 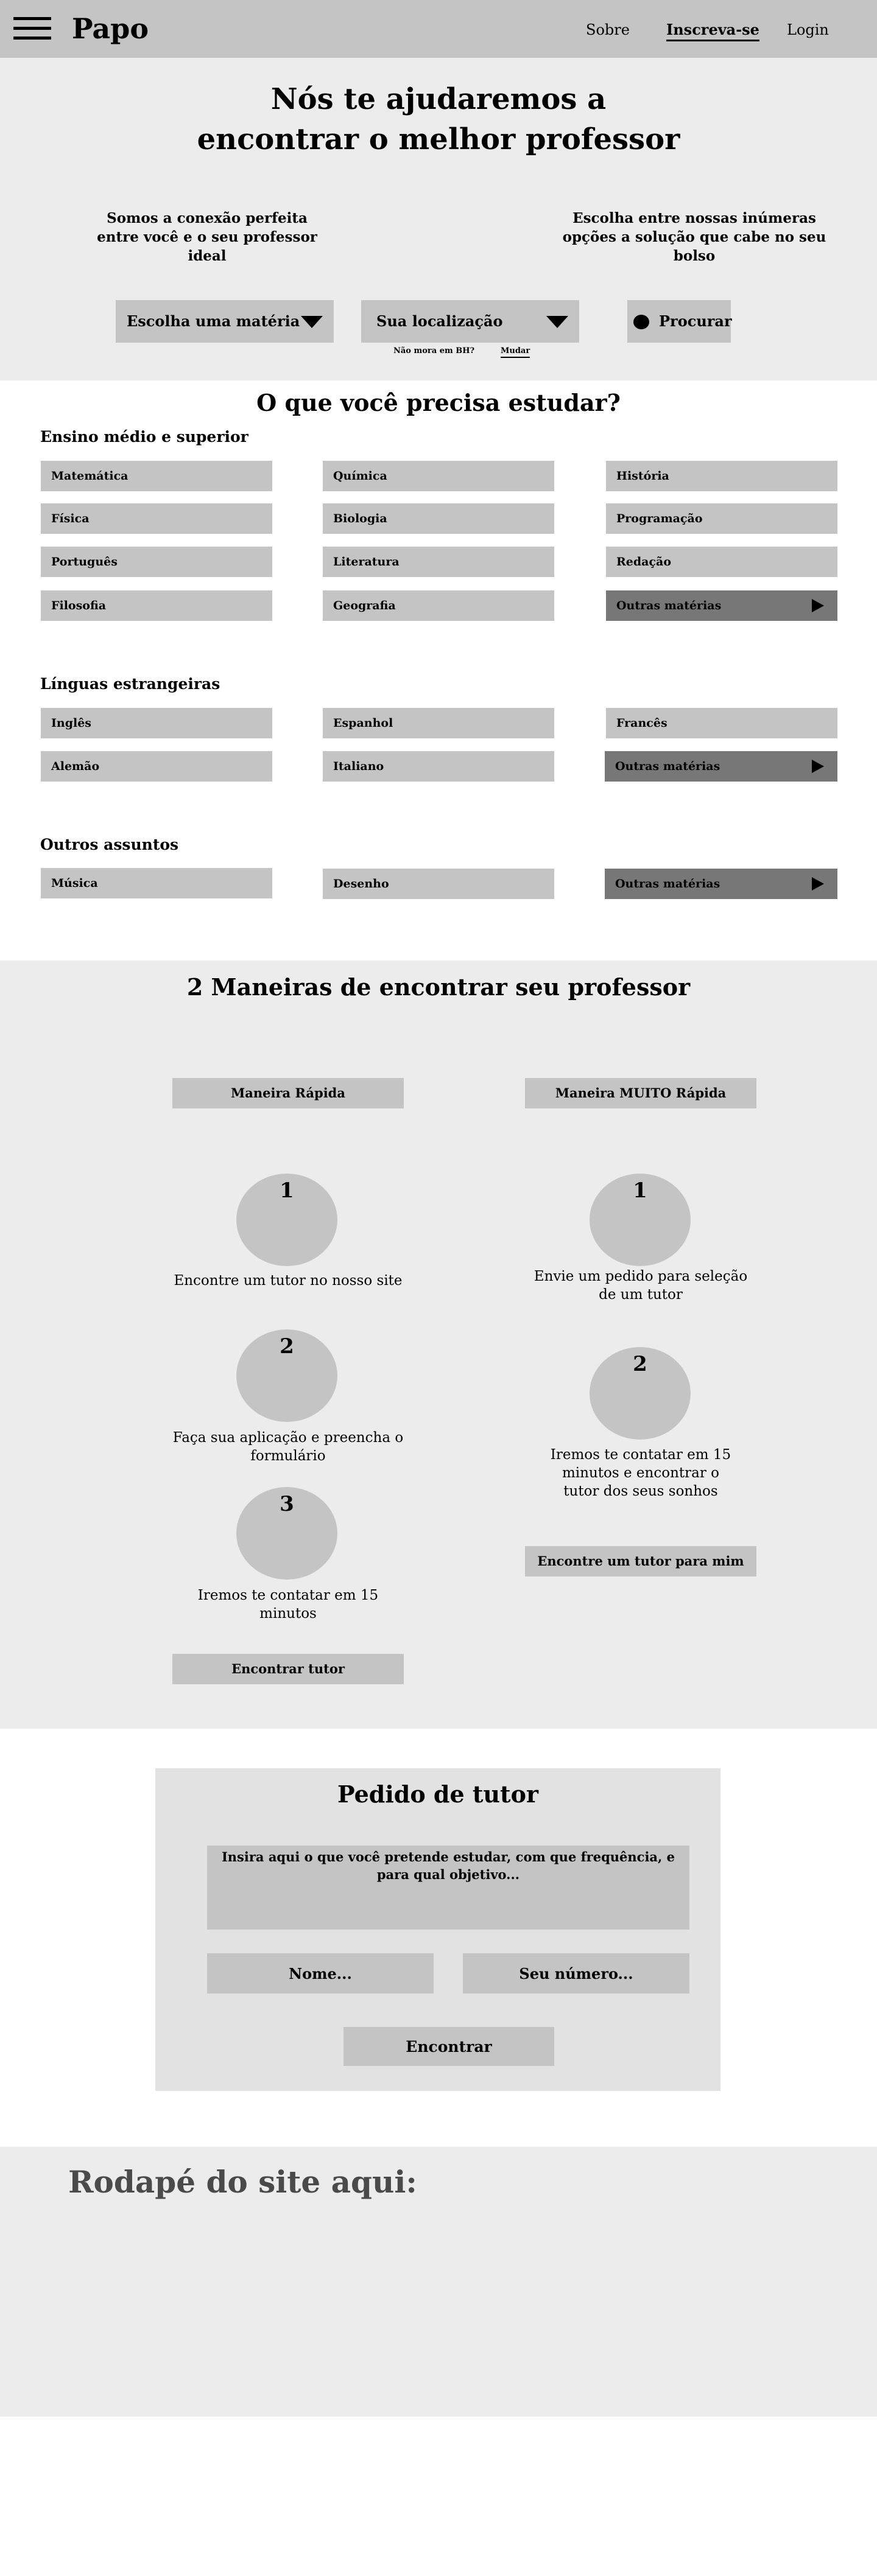 I want to click on subject-chip: Geografia, so click(x=438, y=605).